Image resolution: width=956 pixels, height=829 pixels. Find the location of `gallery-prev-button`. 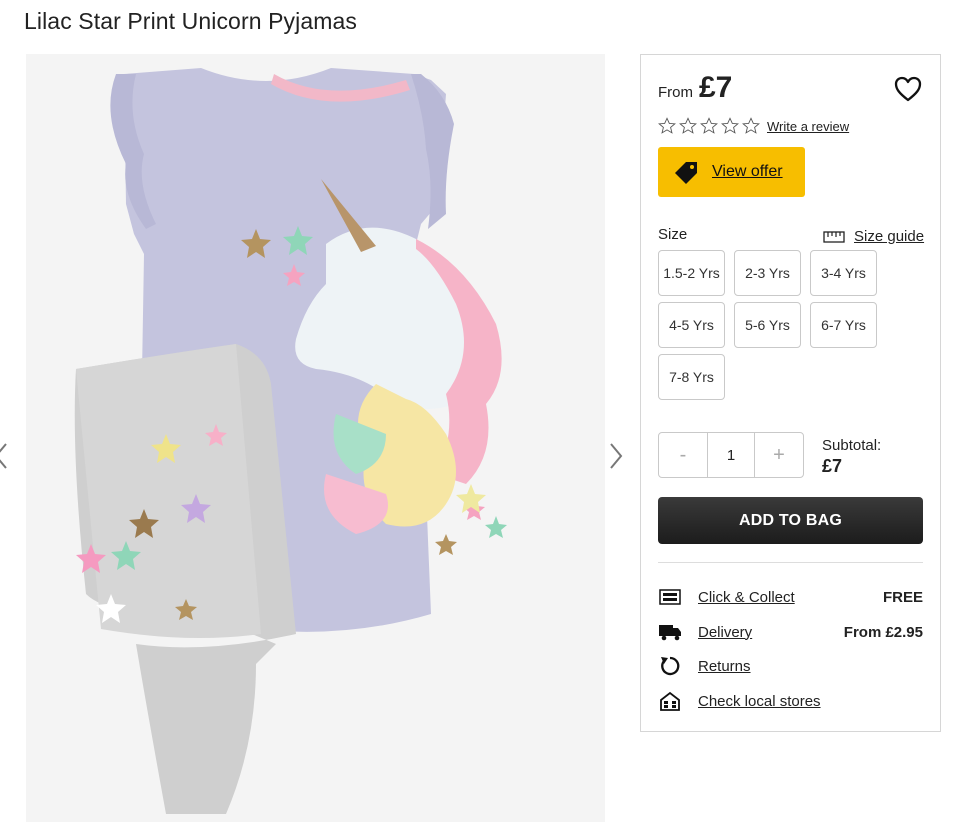

gallery-prev-button is located at coordinates (8, 456).